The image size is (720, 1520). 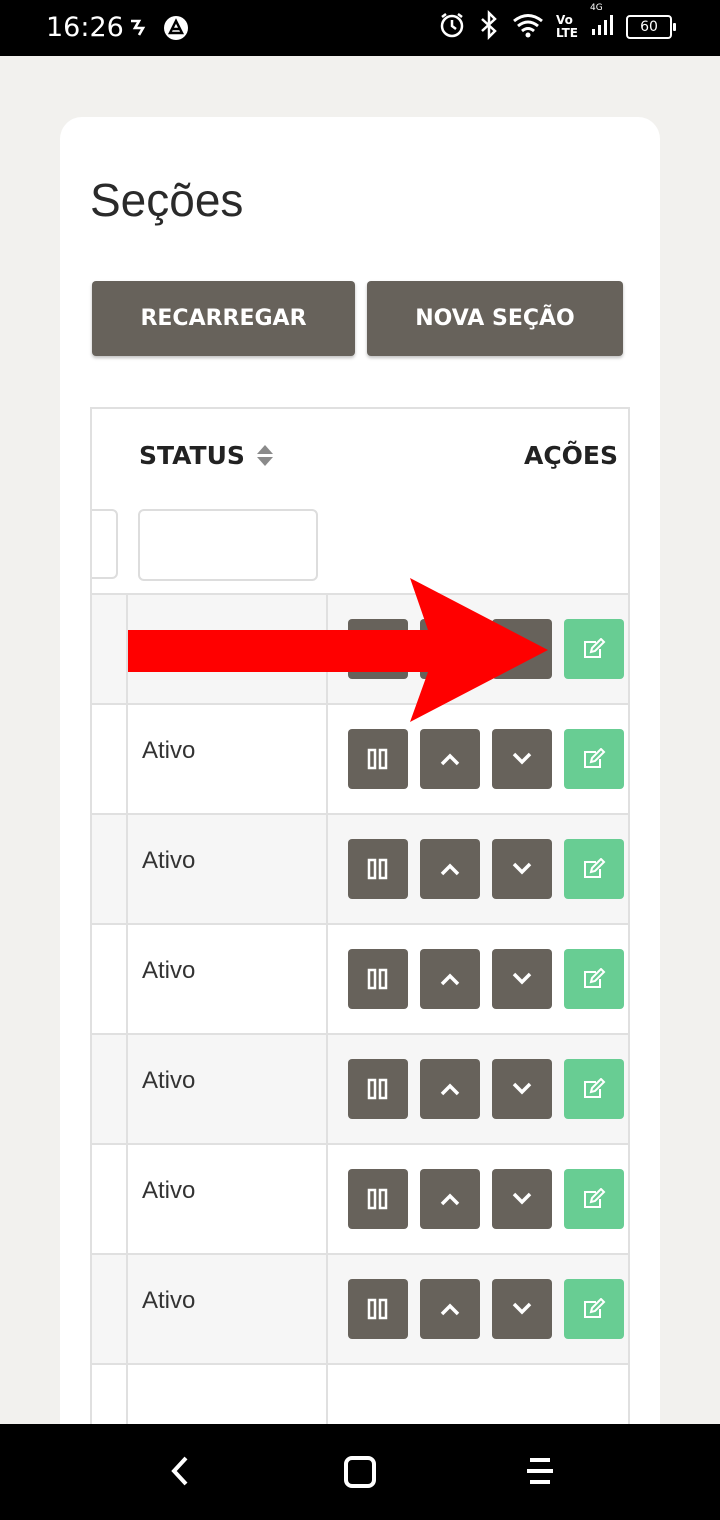 What do you see at coordinates (338, 650) in the screenshot?
I see `red-arrow-annotation` at bounding box center [338, 650].